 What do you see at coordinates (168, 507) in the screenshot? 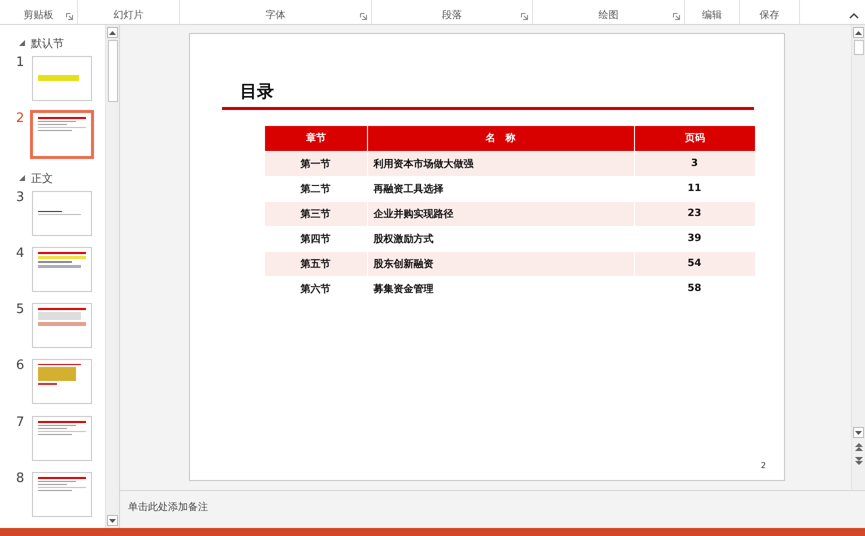
I see `notes-placeholder: 单击此处添加备注` at bounding box center [168, 507].